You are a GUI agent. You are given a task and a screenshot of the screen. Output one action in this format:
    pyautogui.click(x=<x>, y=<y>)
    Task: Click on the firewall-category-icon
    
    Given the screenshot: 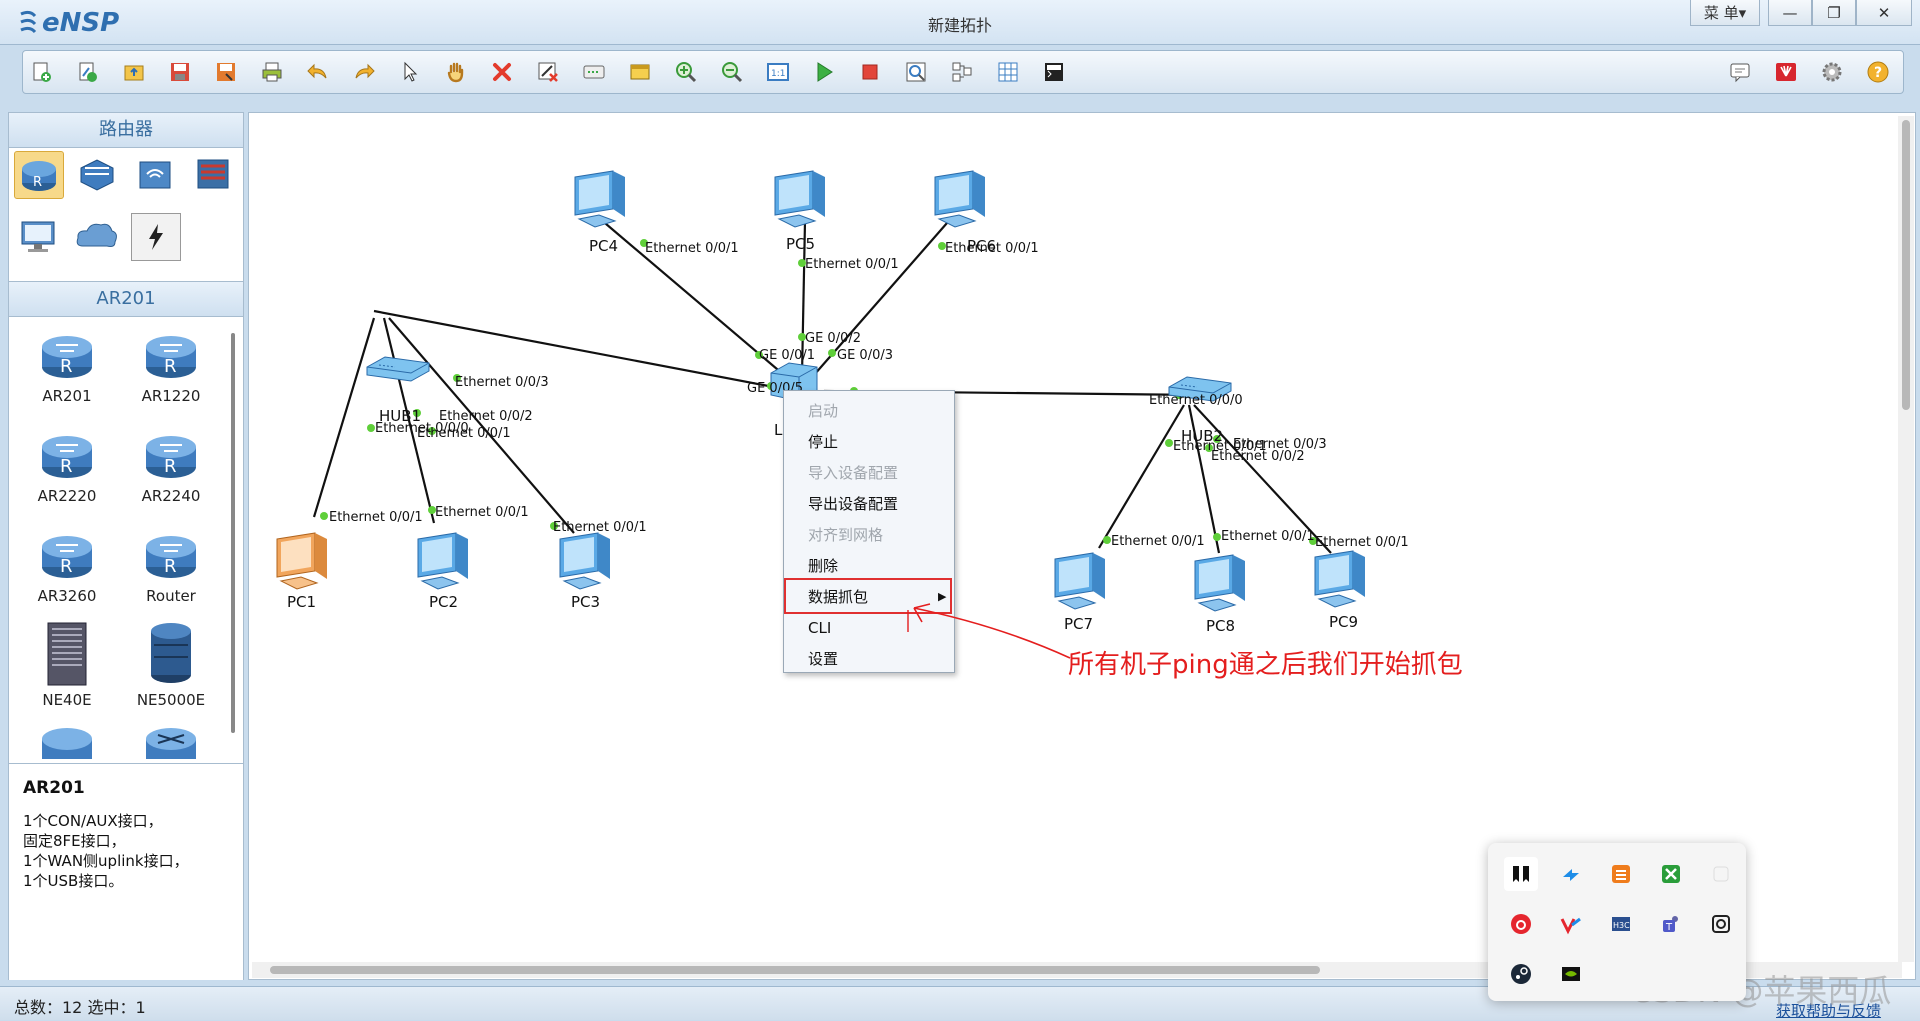 What is the action you would take?
    pyautogui.click(x=213, y=174)
    